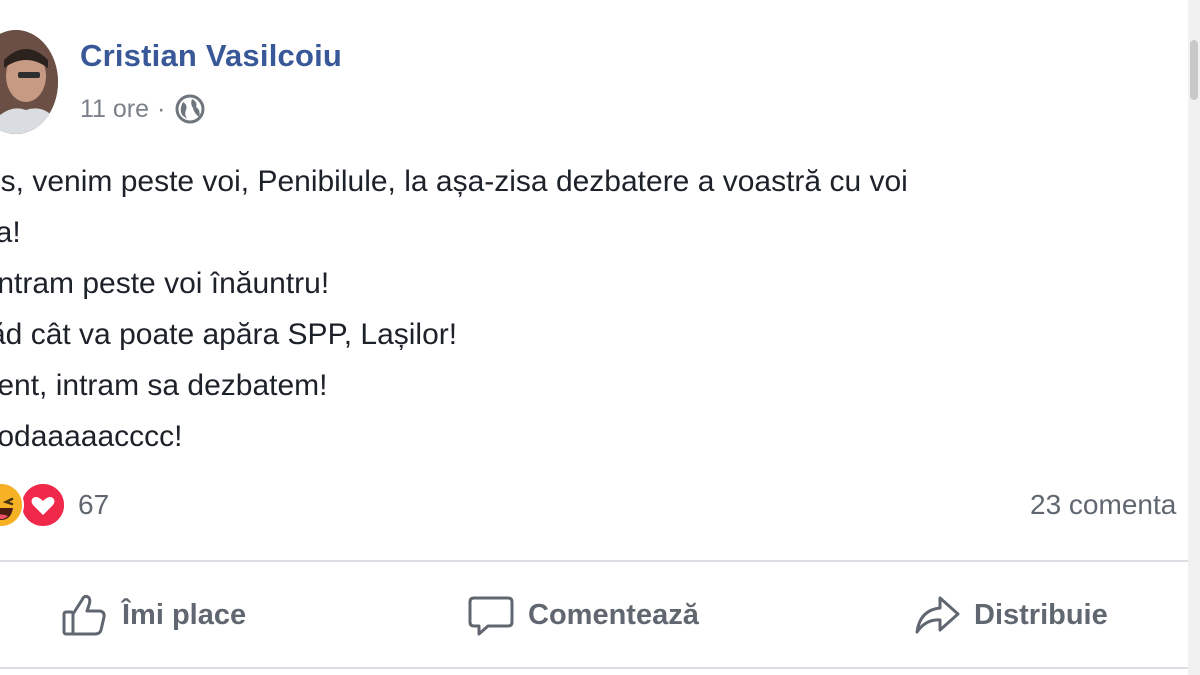 The image size is (1200, 675). I want to click on comment-label: Comentează, so click(613, 614).